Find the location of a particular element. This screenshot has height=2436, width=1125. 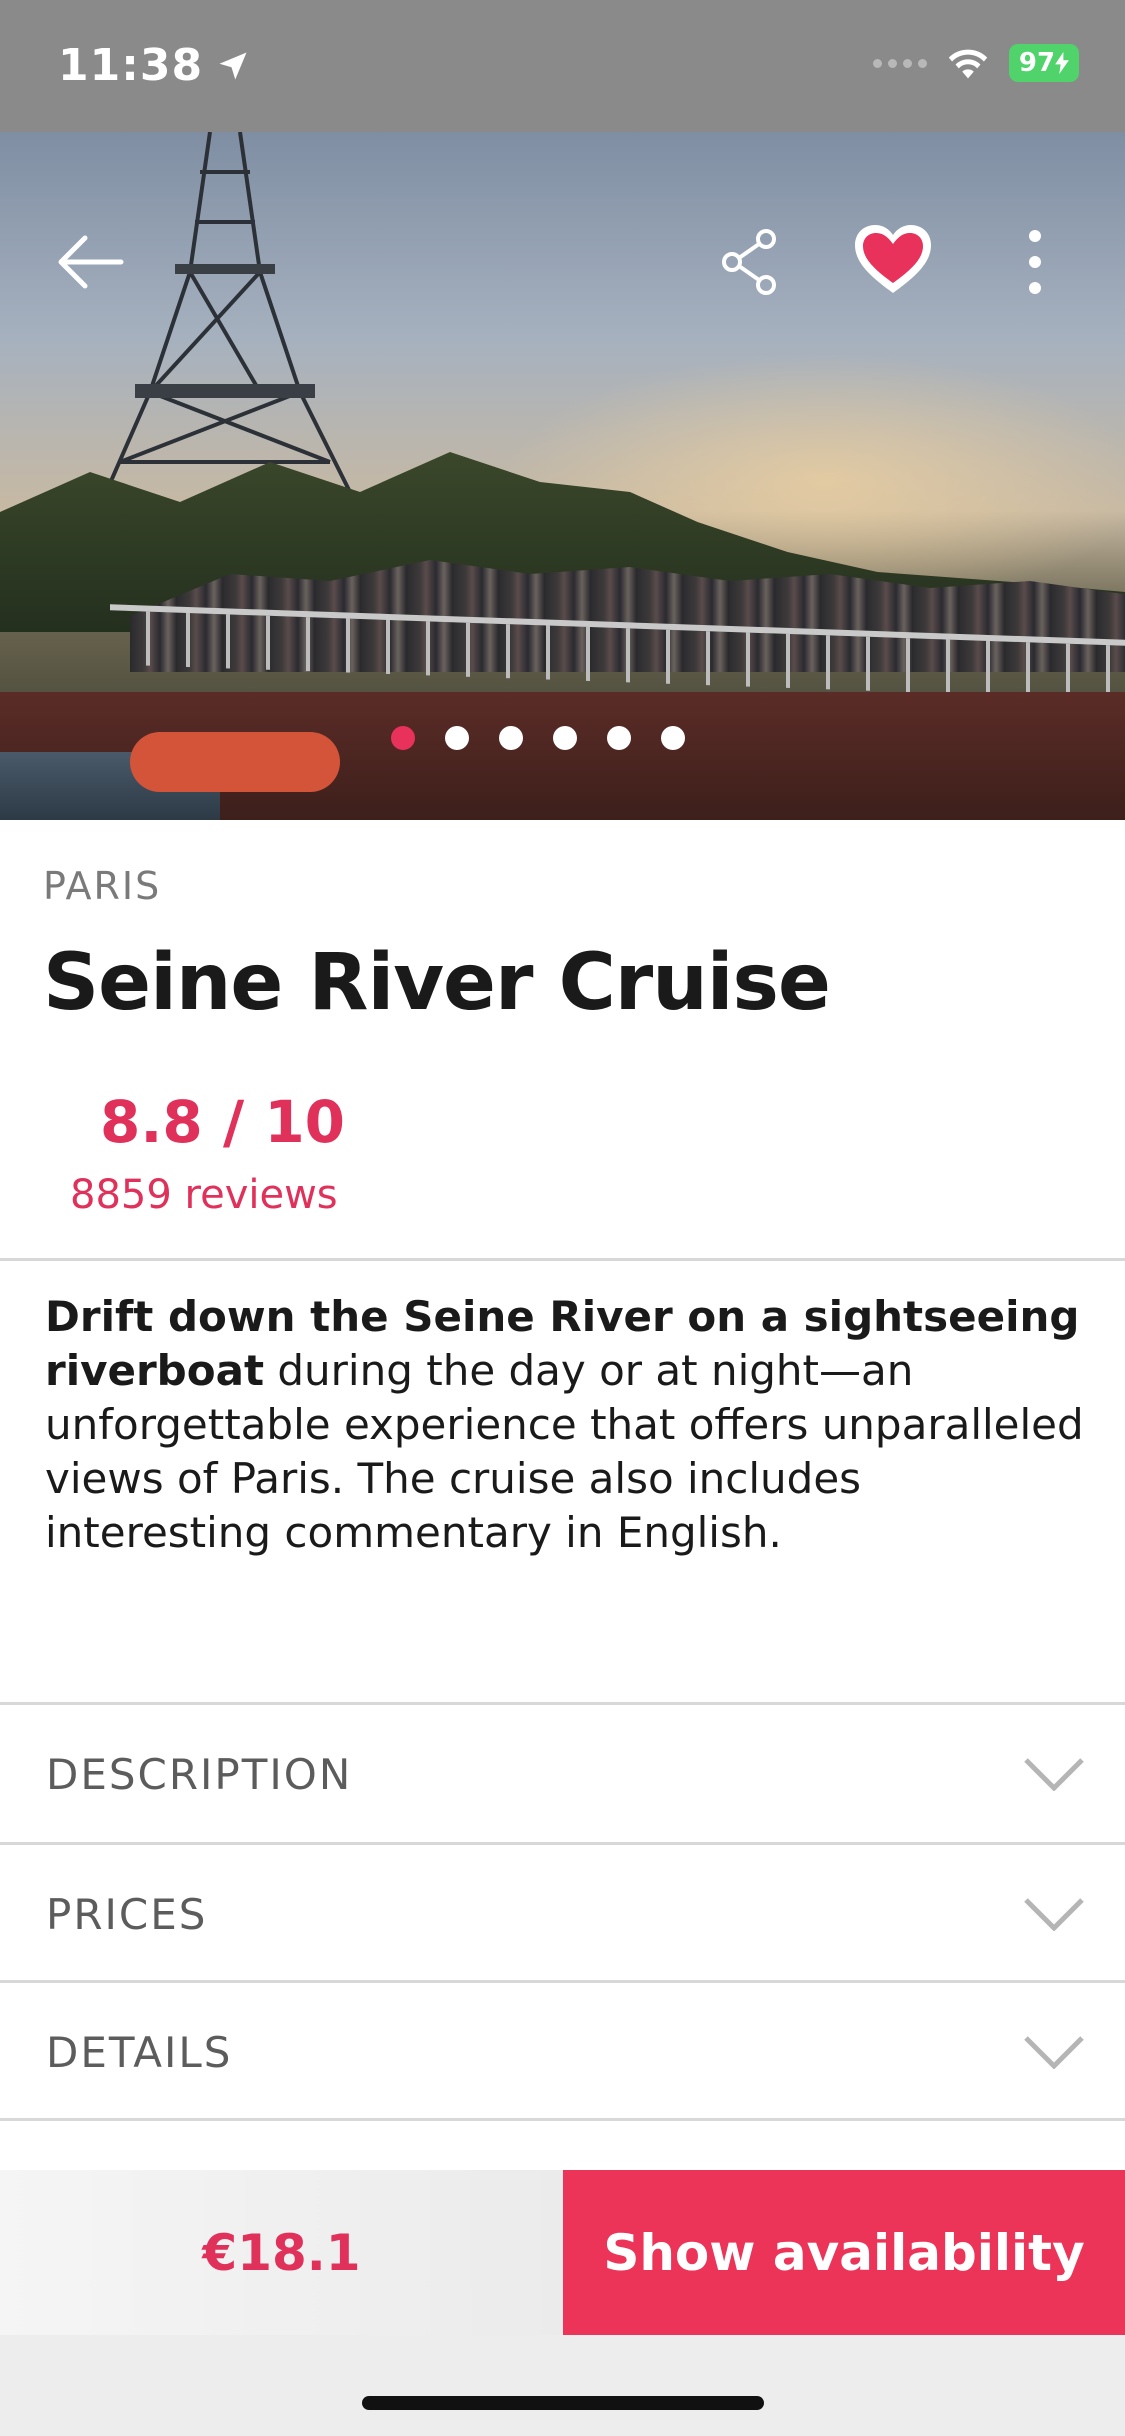

share-button is located at coordinates (750, 262).